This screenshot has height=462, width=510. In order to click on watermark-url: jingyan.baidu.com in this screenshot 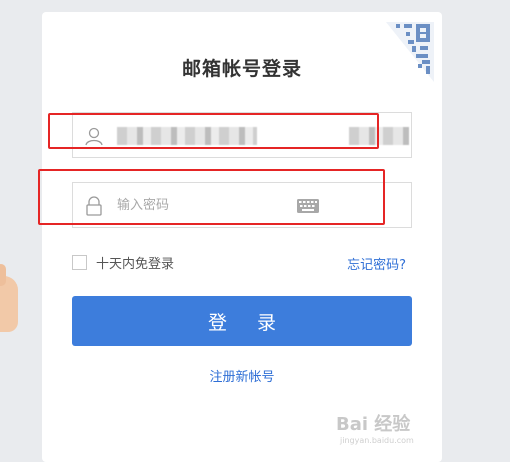, I will do `click(377, 440)`.